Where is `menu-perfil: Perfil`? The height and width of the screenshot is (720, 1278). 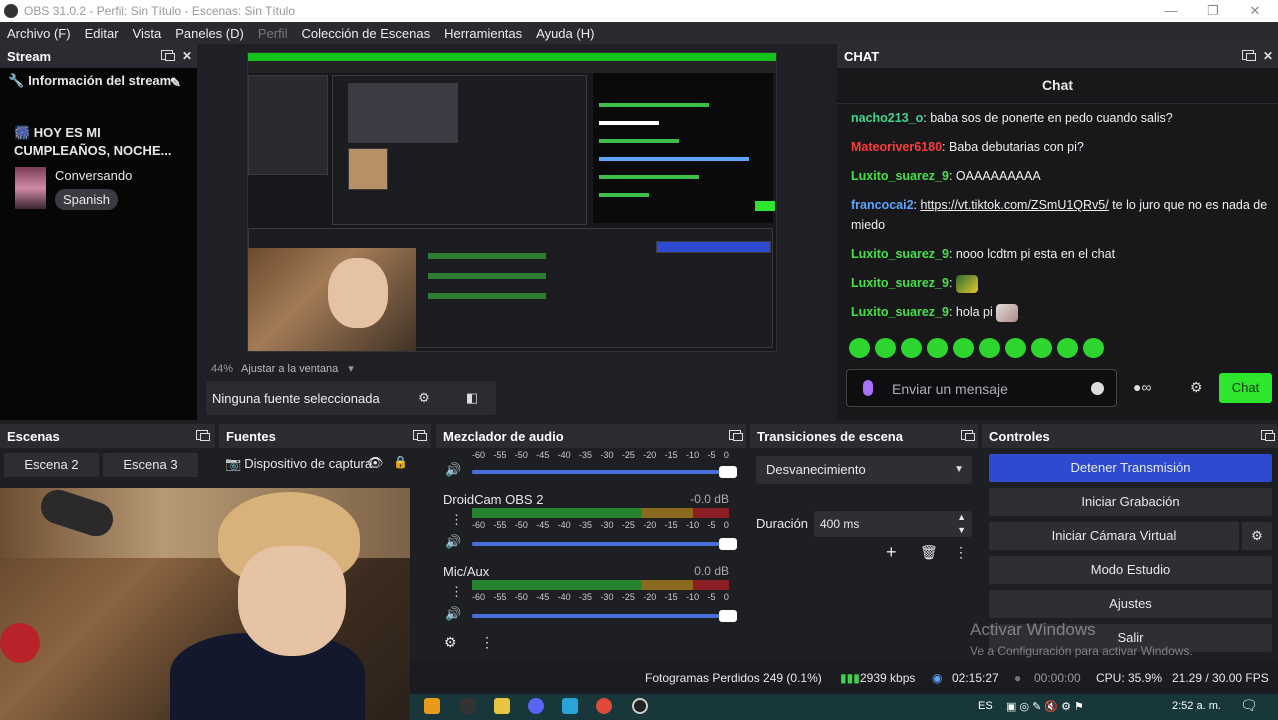 menu-perfil: Perfil is located at coordinates (273, 33).